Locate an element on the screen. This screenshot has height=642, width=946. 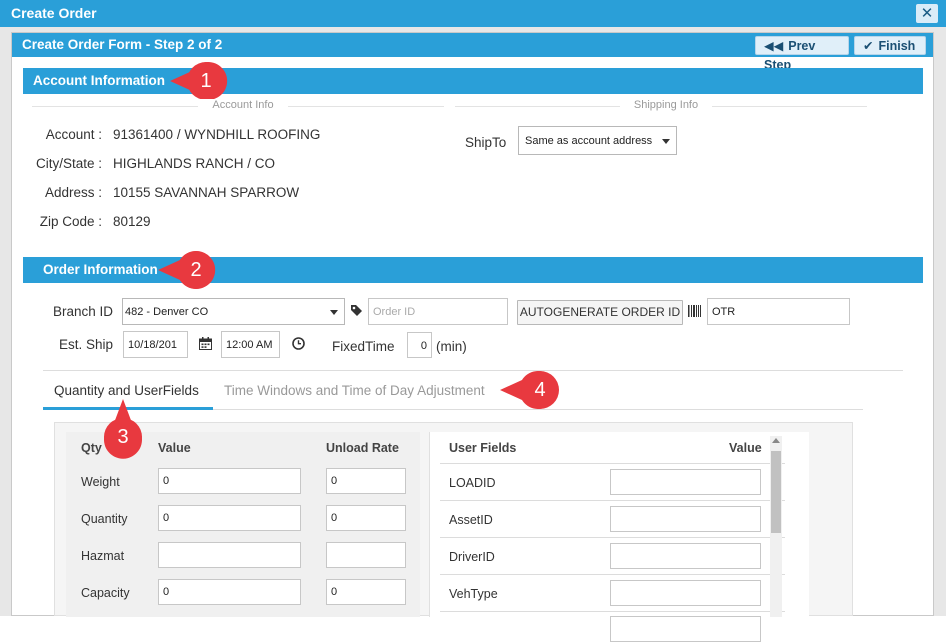
qty-header: Qty is located at coordinates (91, 448).